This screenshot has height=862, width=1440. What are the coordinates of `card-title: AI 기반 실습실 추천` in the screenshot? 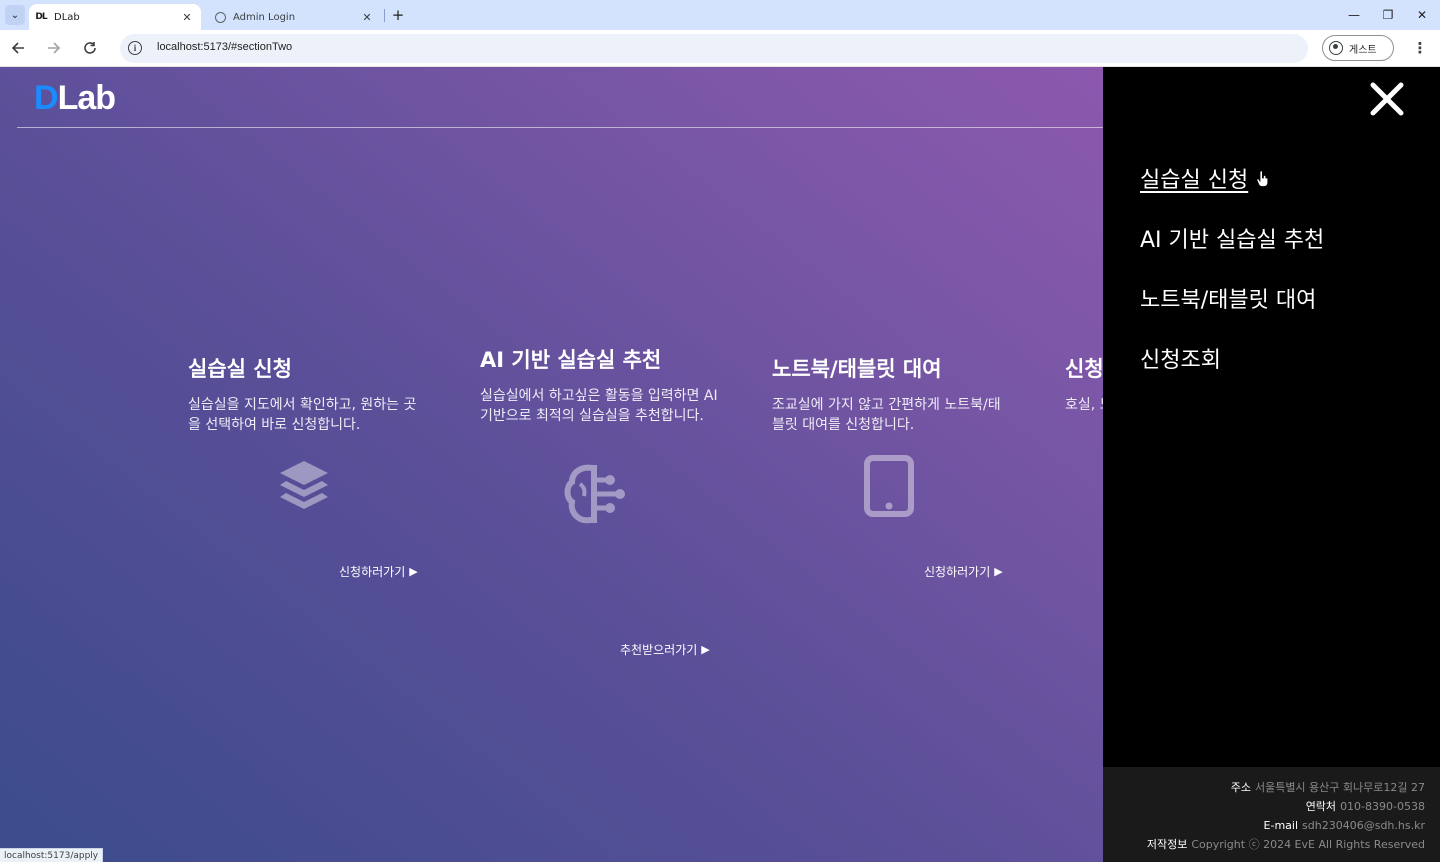 It's located at (571, 360).